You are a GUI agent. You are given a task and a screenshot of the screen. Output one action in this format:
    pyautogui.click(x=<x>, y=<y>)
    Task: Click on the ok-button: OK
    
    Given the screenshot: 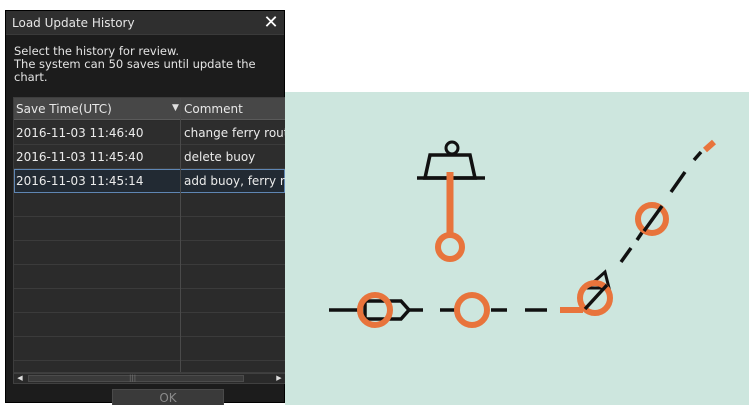 What is the action you would take?
    pyautogui.click(x=168, y=397)
    